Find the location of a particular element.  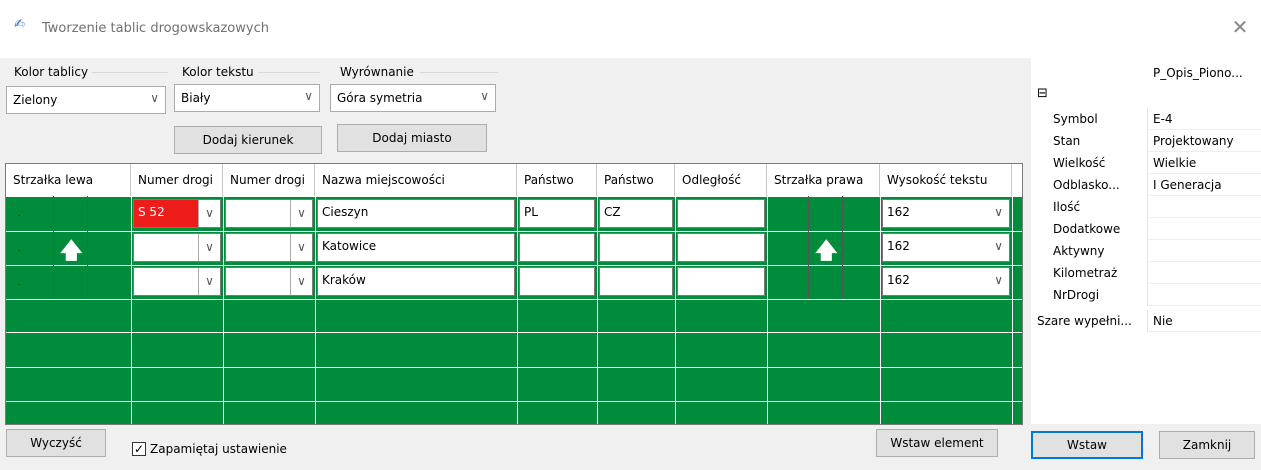

dodaj-kierunek-button: Dodaj kierunek is located at coordinates (248, 140).